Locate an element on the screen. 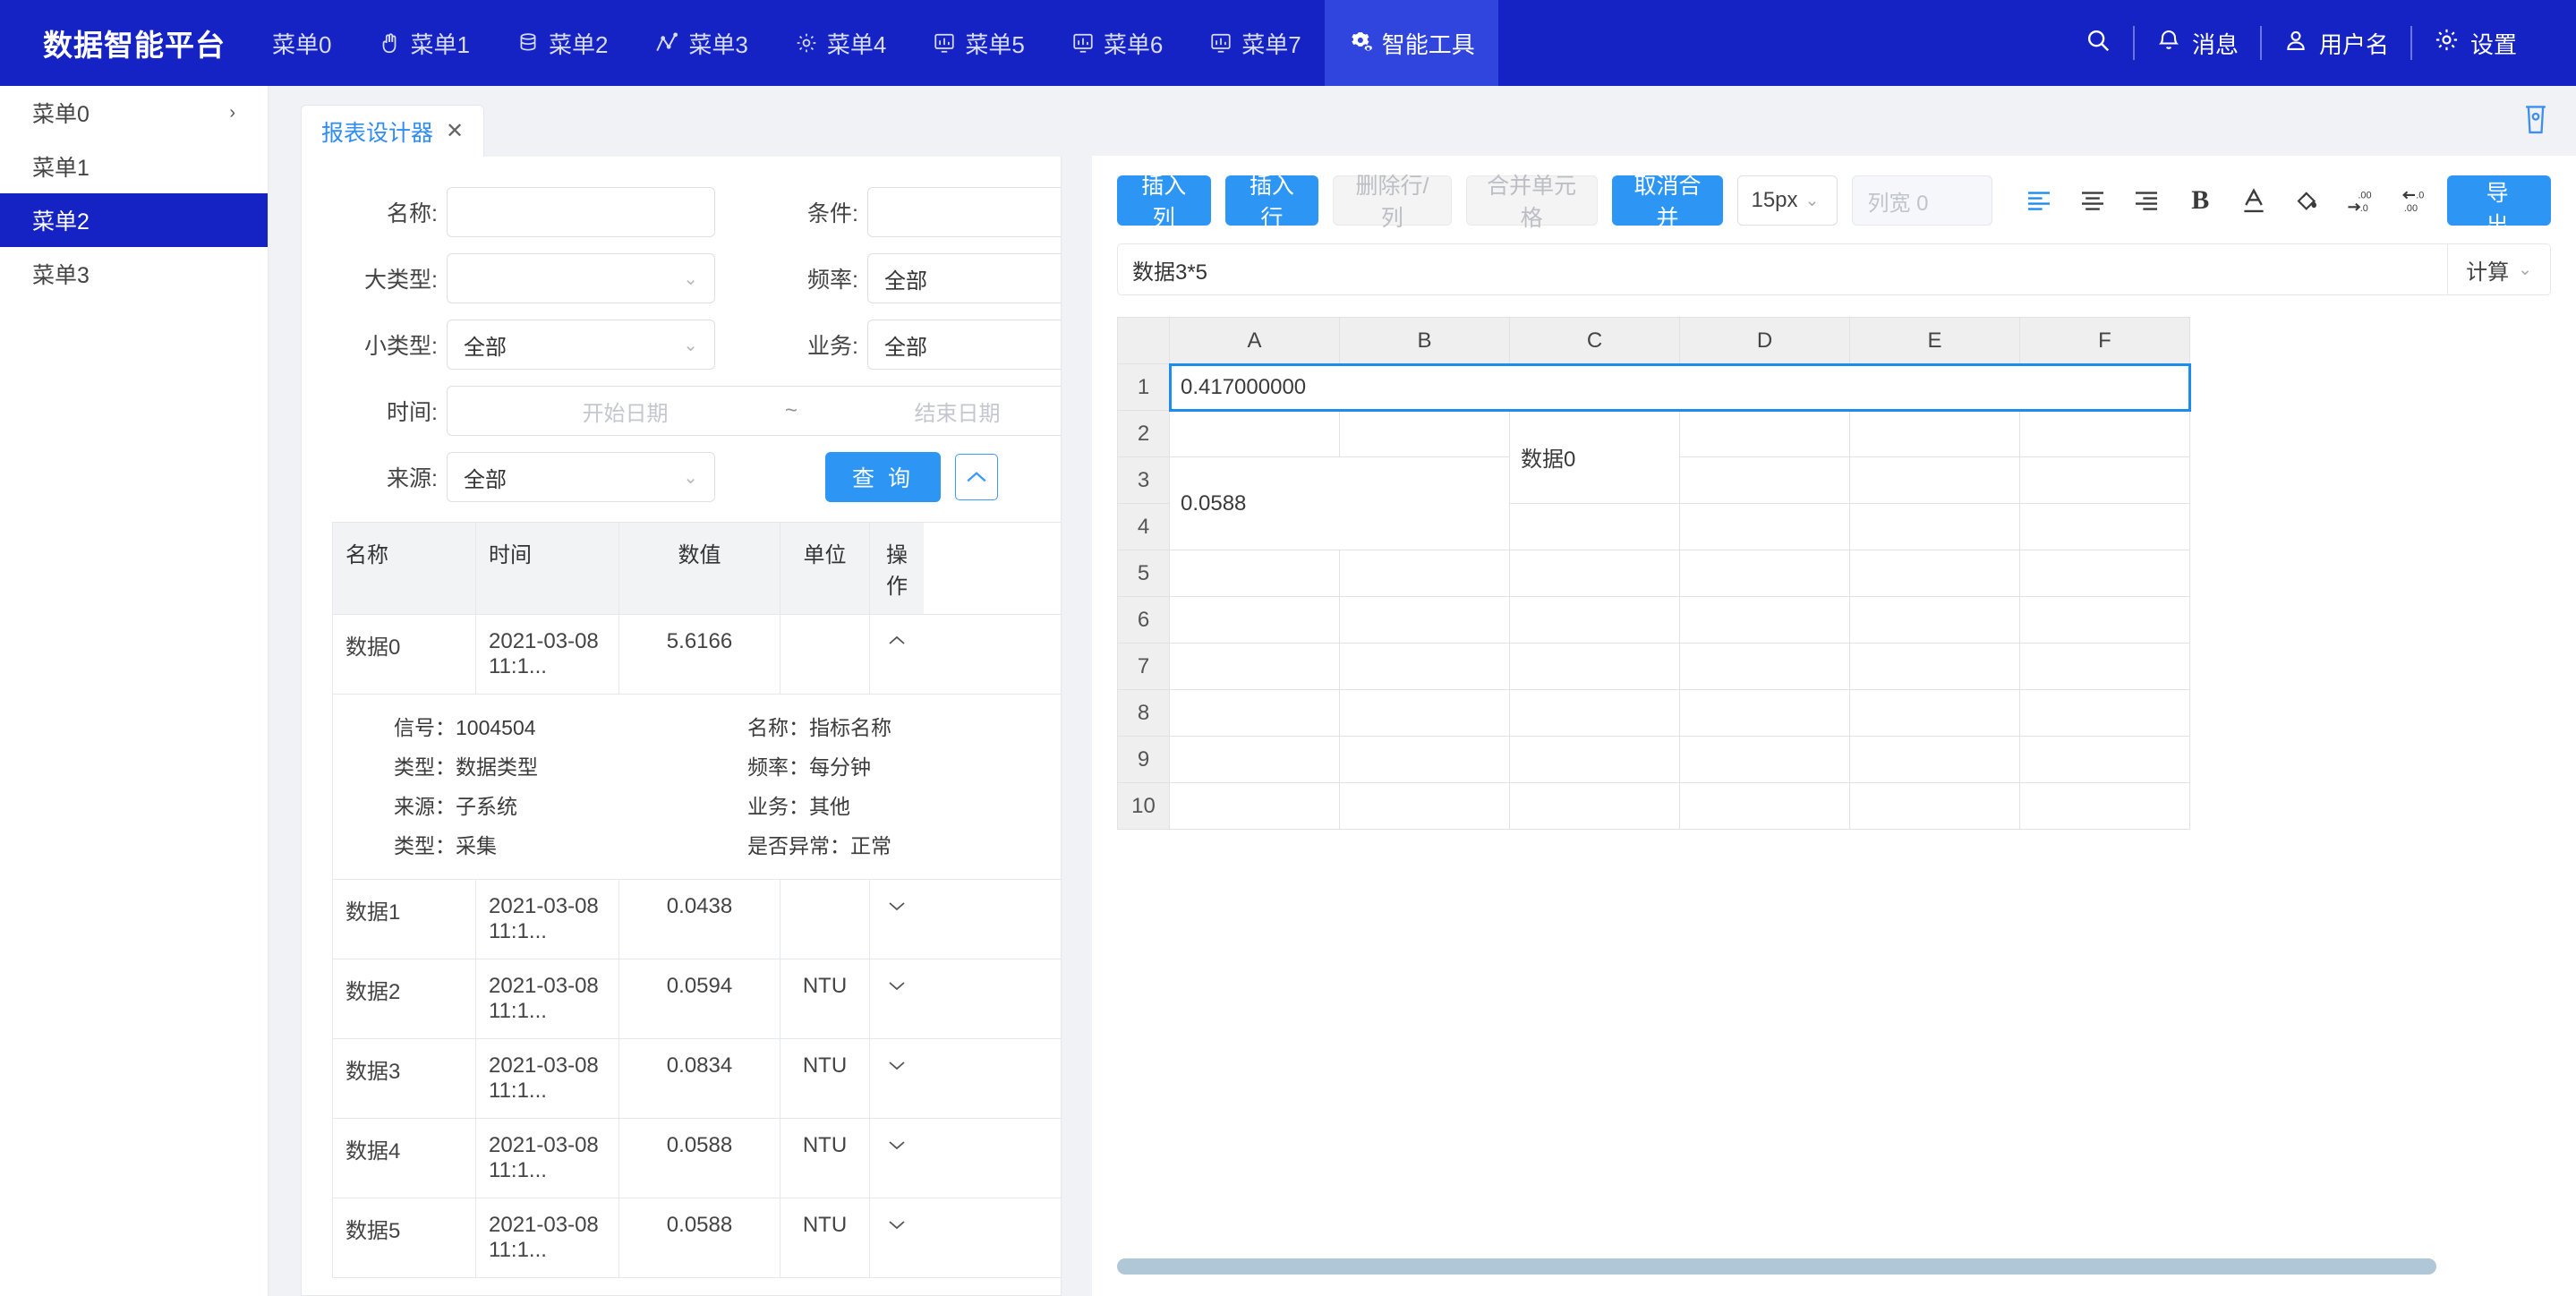 The width and height of the screenshot is (2576, 1296). column-header-f: F is located at coordinates (2104, 341).